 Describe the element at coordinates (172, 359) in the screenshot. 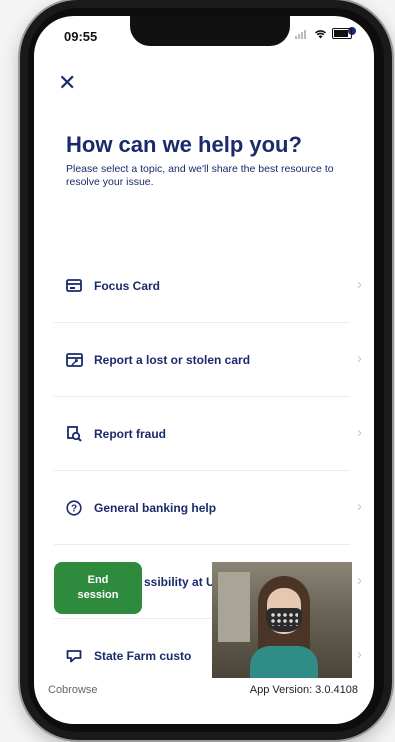

I see `topic-label: Report a lost or stolen card` at that location.